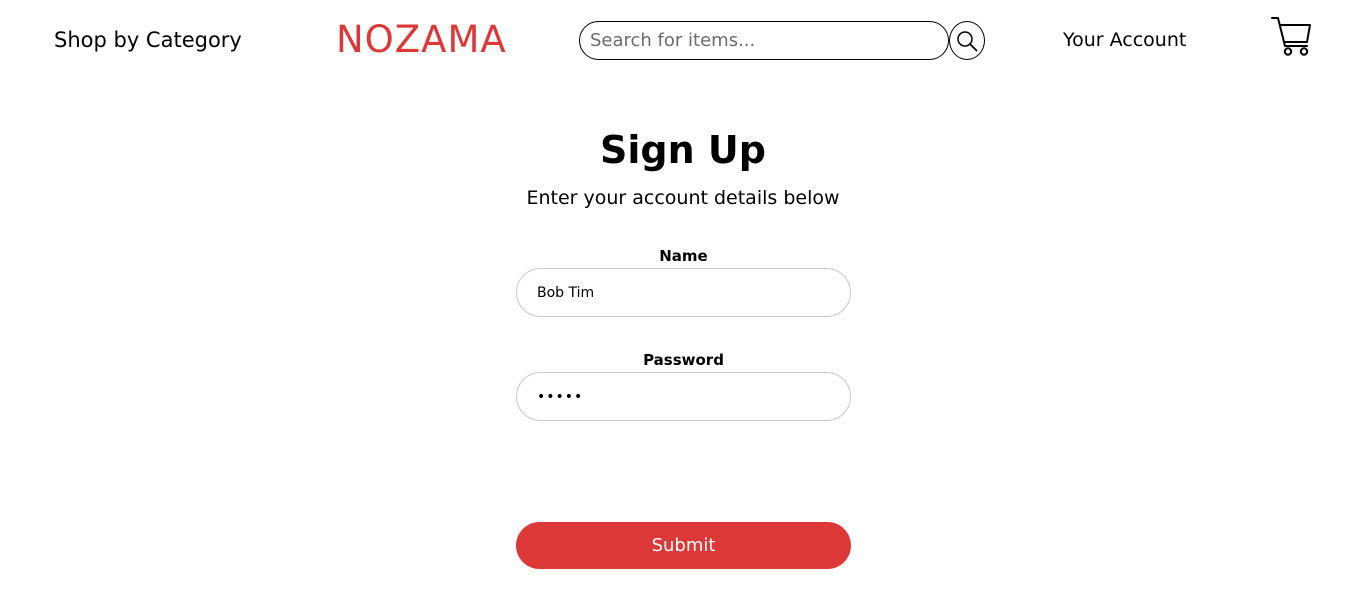 This screenshot has width=1366, height=611. What do you see at coordinates (683, 360) in the screenshot?
I see `password-label: Password` at bounding box center [683, 360].